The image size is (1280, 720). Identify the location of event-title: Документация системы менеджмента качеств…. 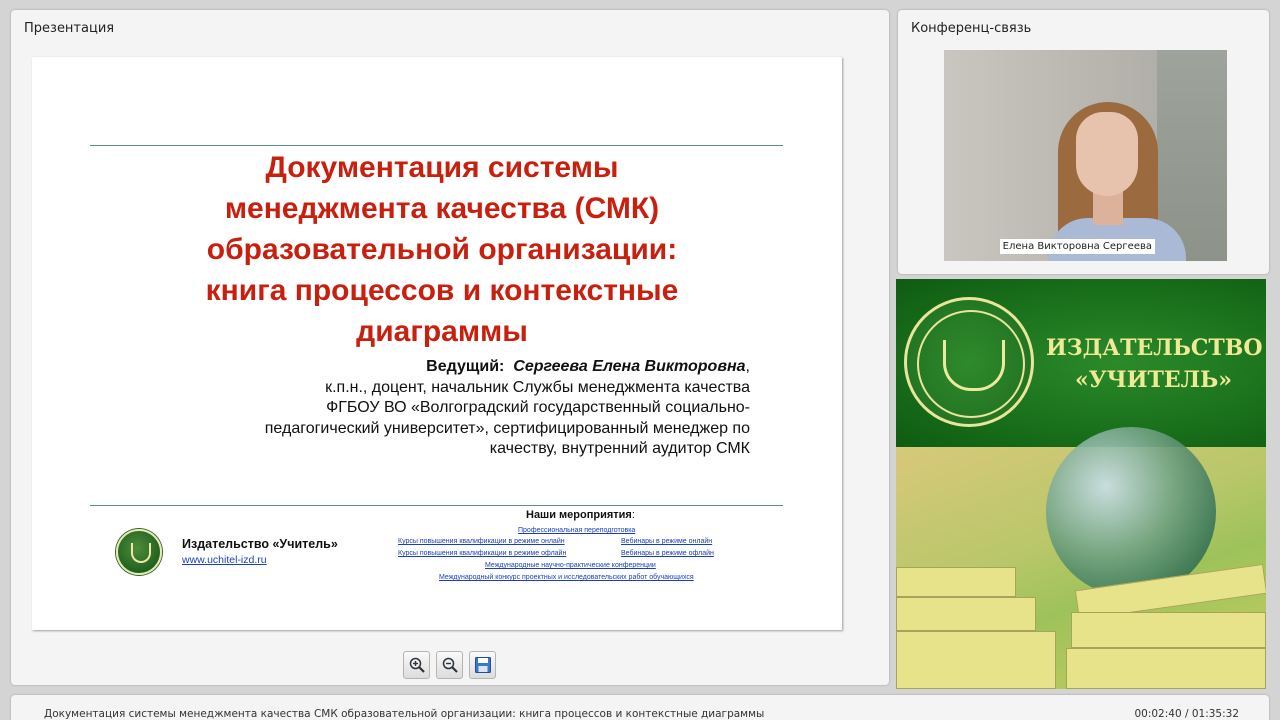
(404, 714).